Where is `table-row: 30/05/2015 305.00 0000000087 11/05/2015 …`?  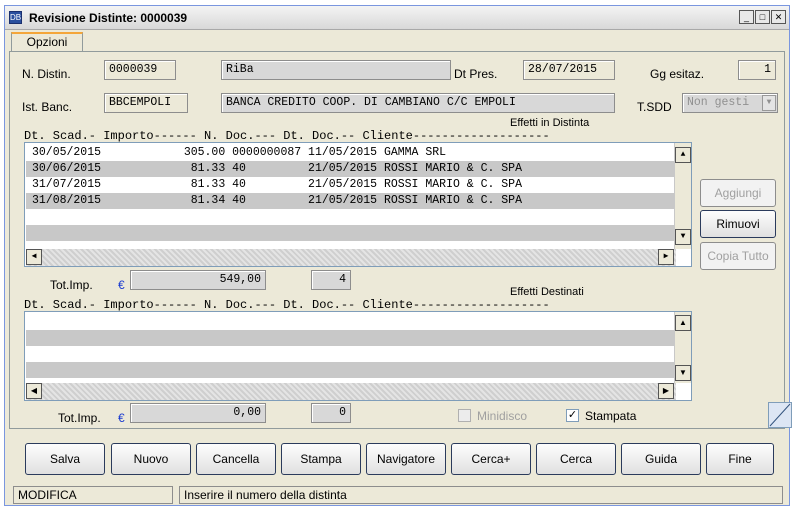 table-row: 30/05/2015 305.00 0000000087 11/05/2015 … is located at coordinates (350, 153).